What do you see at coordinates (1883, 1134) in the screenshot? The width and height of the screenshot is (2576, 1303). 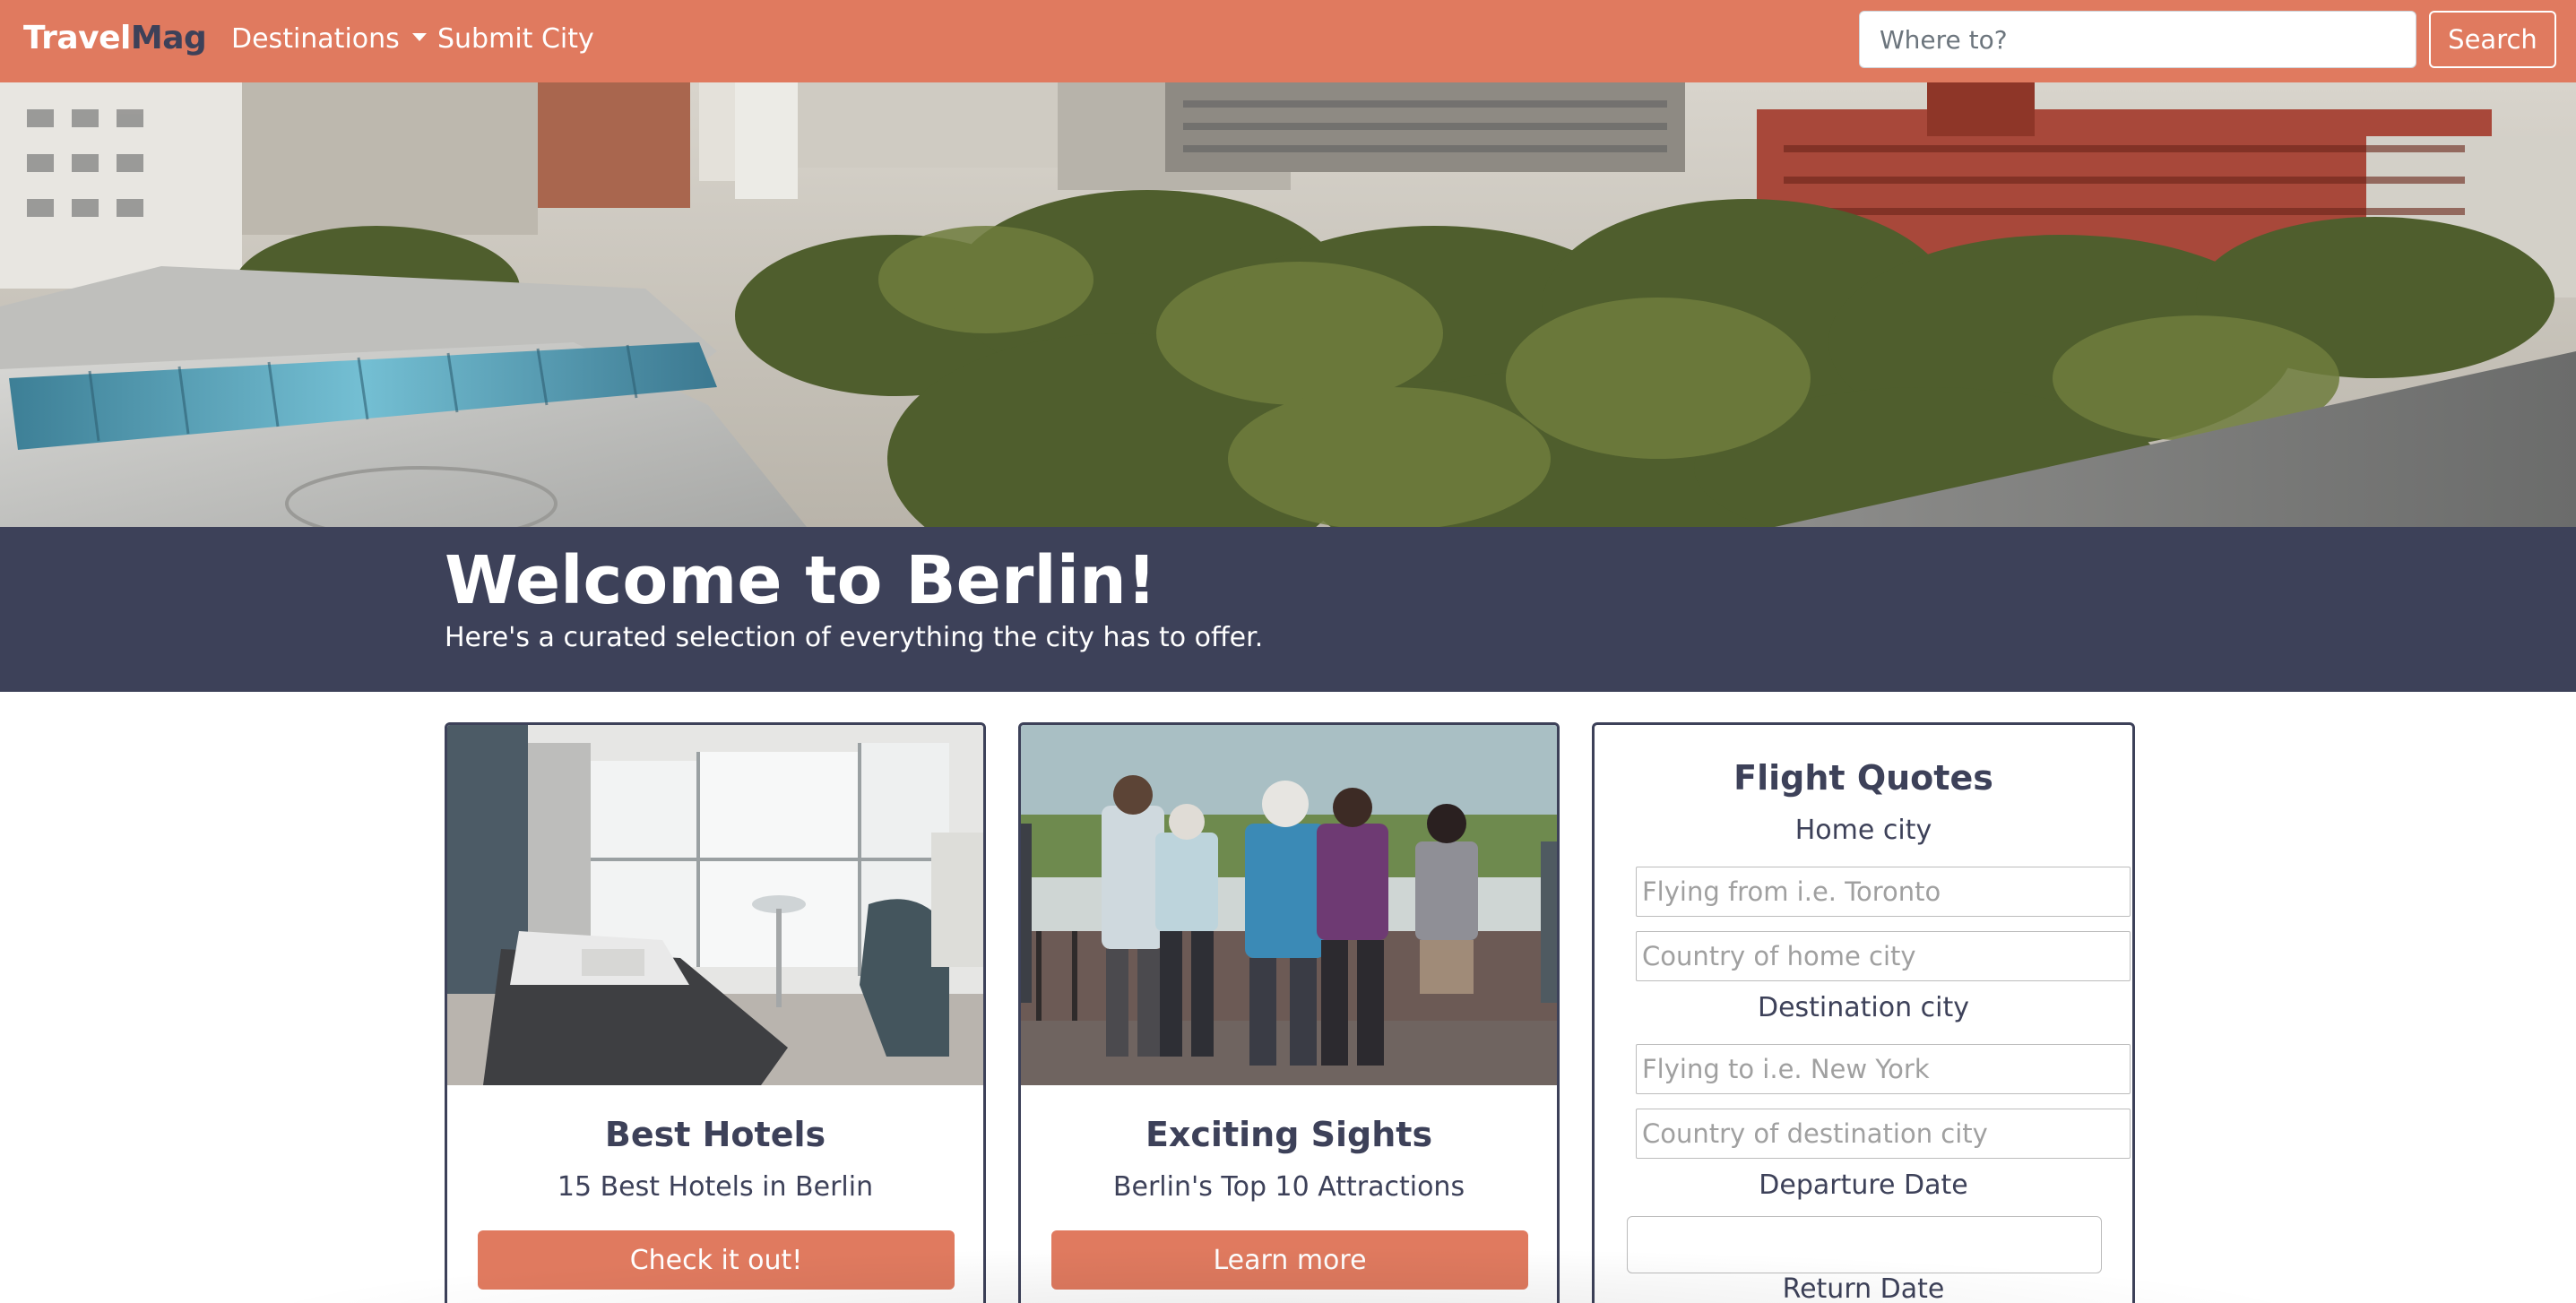 I see `destination-country-input` at bounding box center [1883, 1134].